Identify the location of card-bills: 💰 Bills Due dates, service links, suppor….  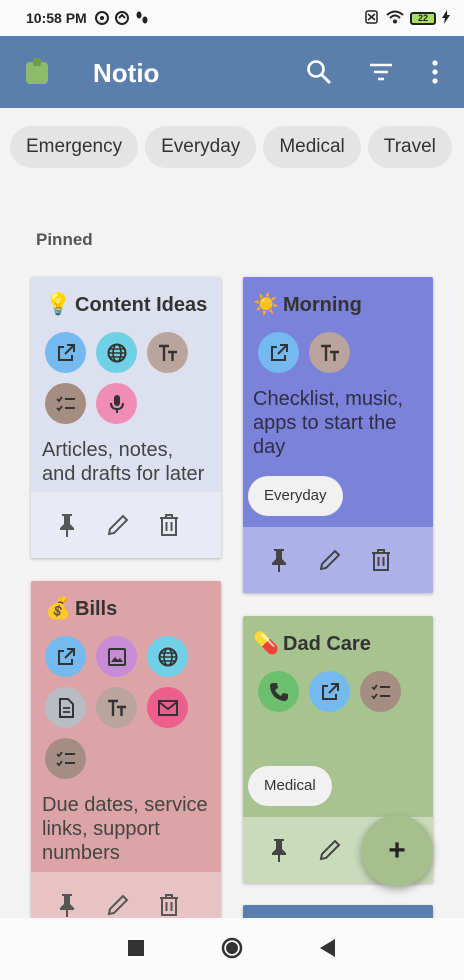
(126, 749).